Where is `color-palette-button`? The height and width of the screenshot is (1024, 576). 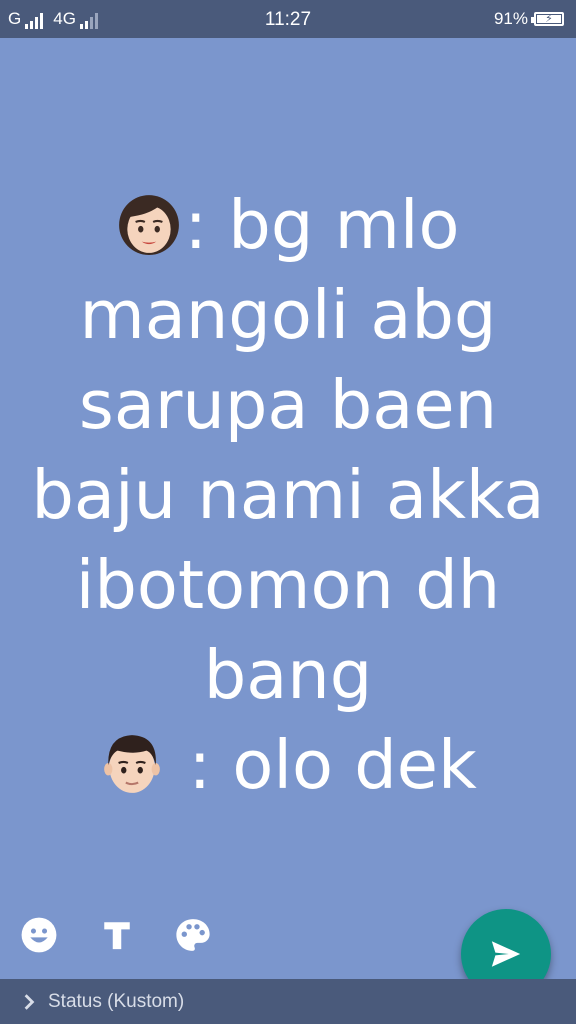 color-palette-button is located at coordinates (194, 936).